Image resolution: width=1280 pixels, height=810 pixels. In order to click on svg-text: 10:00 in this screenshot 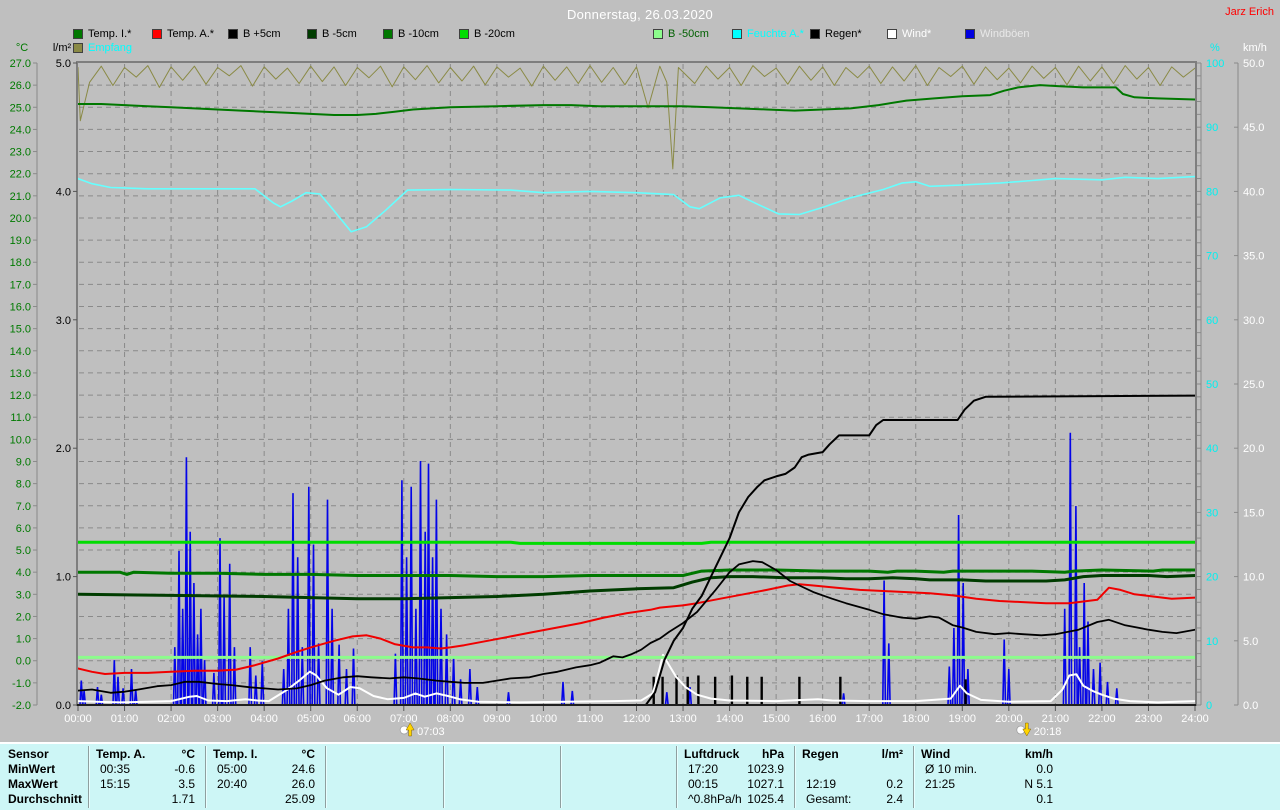, I will do `click(544, 719)`.